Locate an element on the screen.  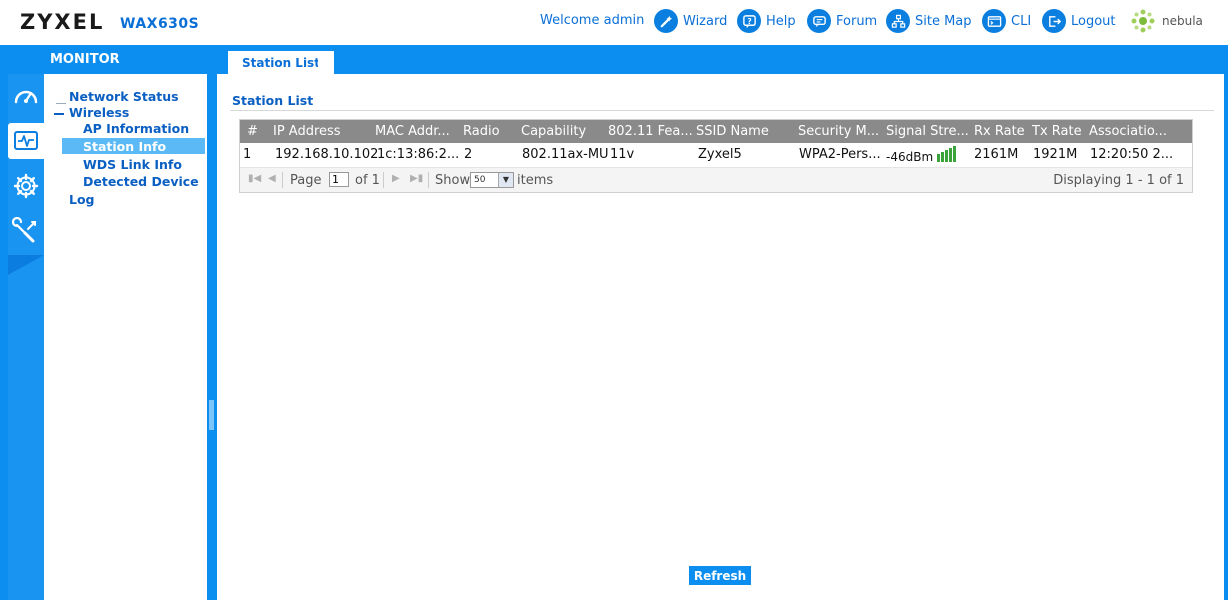
rail-decoration is located at coordinates (26, 265).